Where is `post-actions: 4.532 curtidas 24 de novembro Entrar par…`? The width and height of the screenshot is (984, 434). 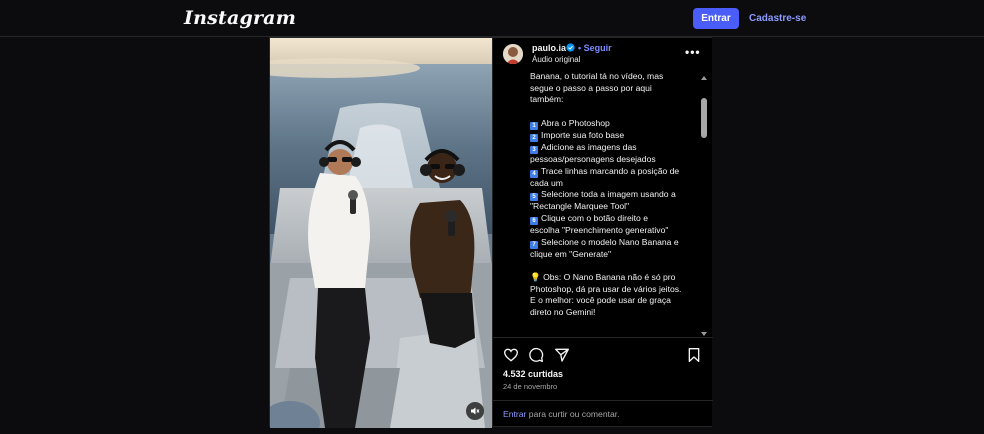
post-actions: 4.532 curtidas 24 de novembro Entrar par… is located at coordinates (603, 381).